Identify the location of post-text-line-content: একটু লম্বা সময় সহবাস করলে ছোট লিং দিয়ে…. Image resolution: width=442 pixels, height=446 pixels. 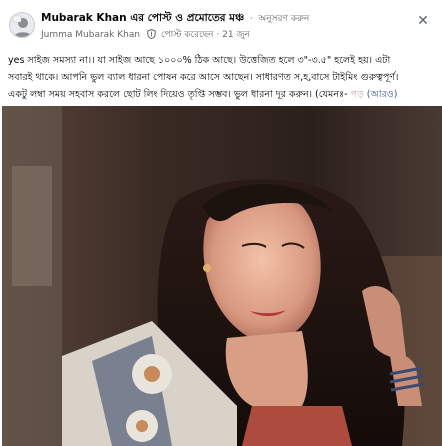
(178, 94).